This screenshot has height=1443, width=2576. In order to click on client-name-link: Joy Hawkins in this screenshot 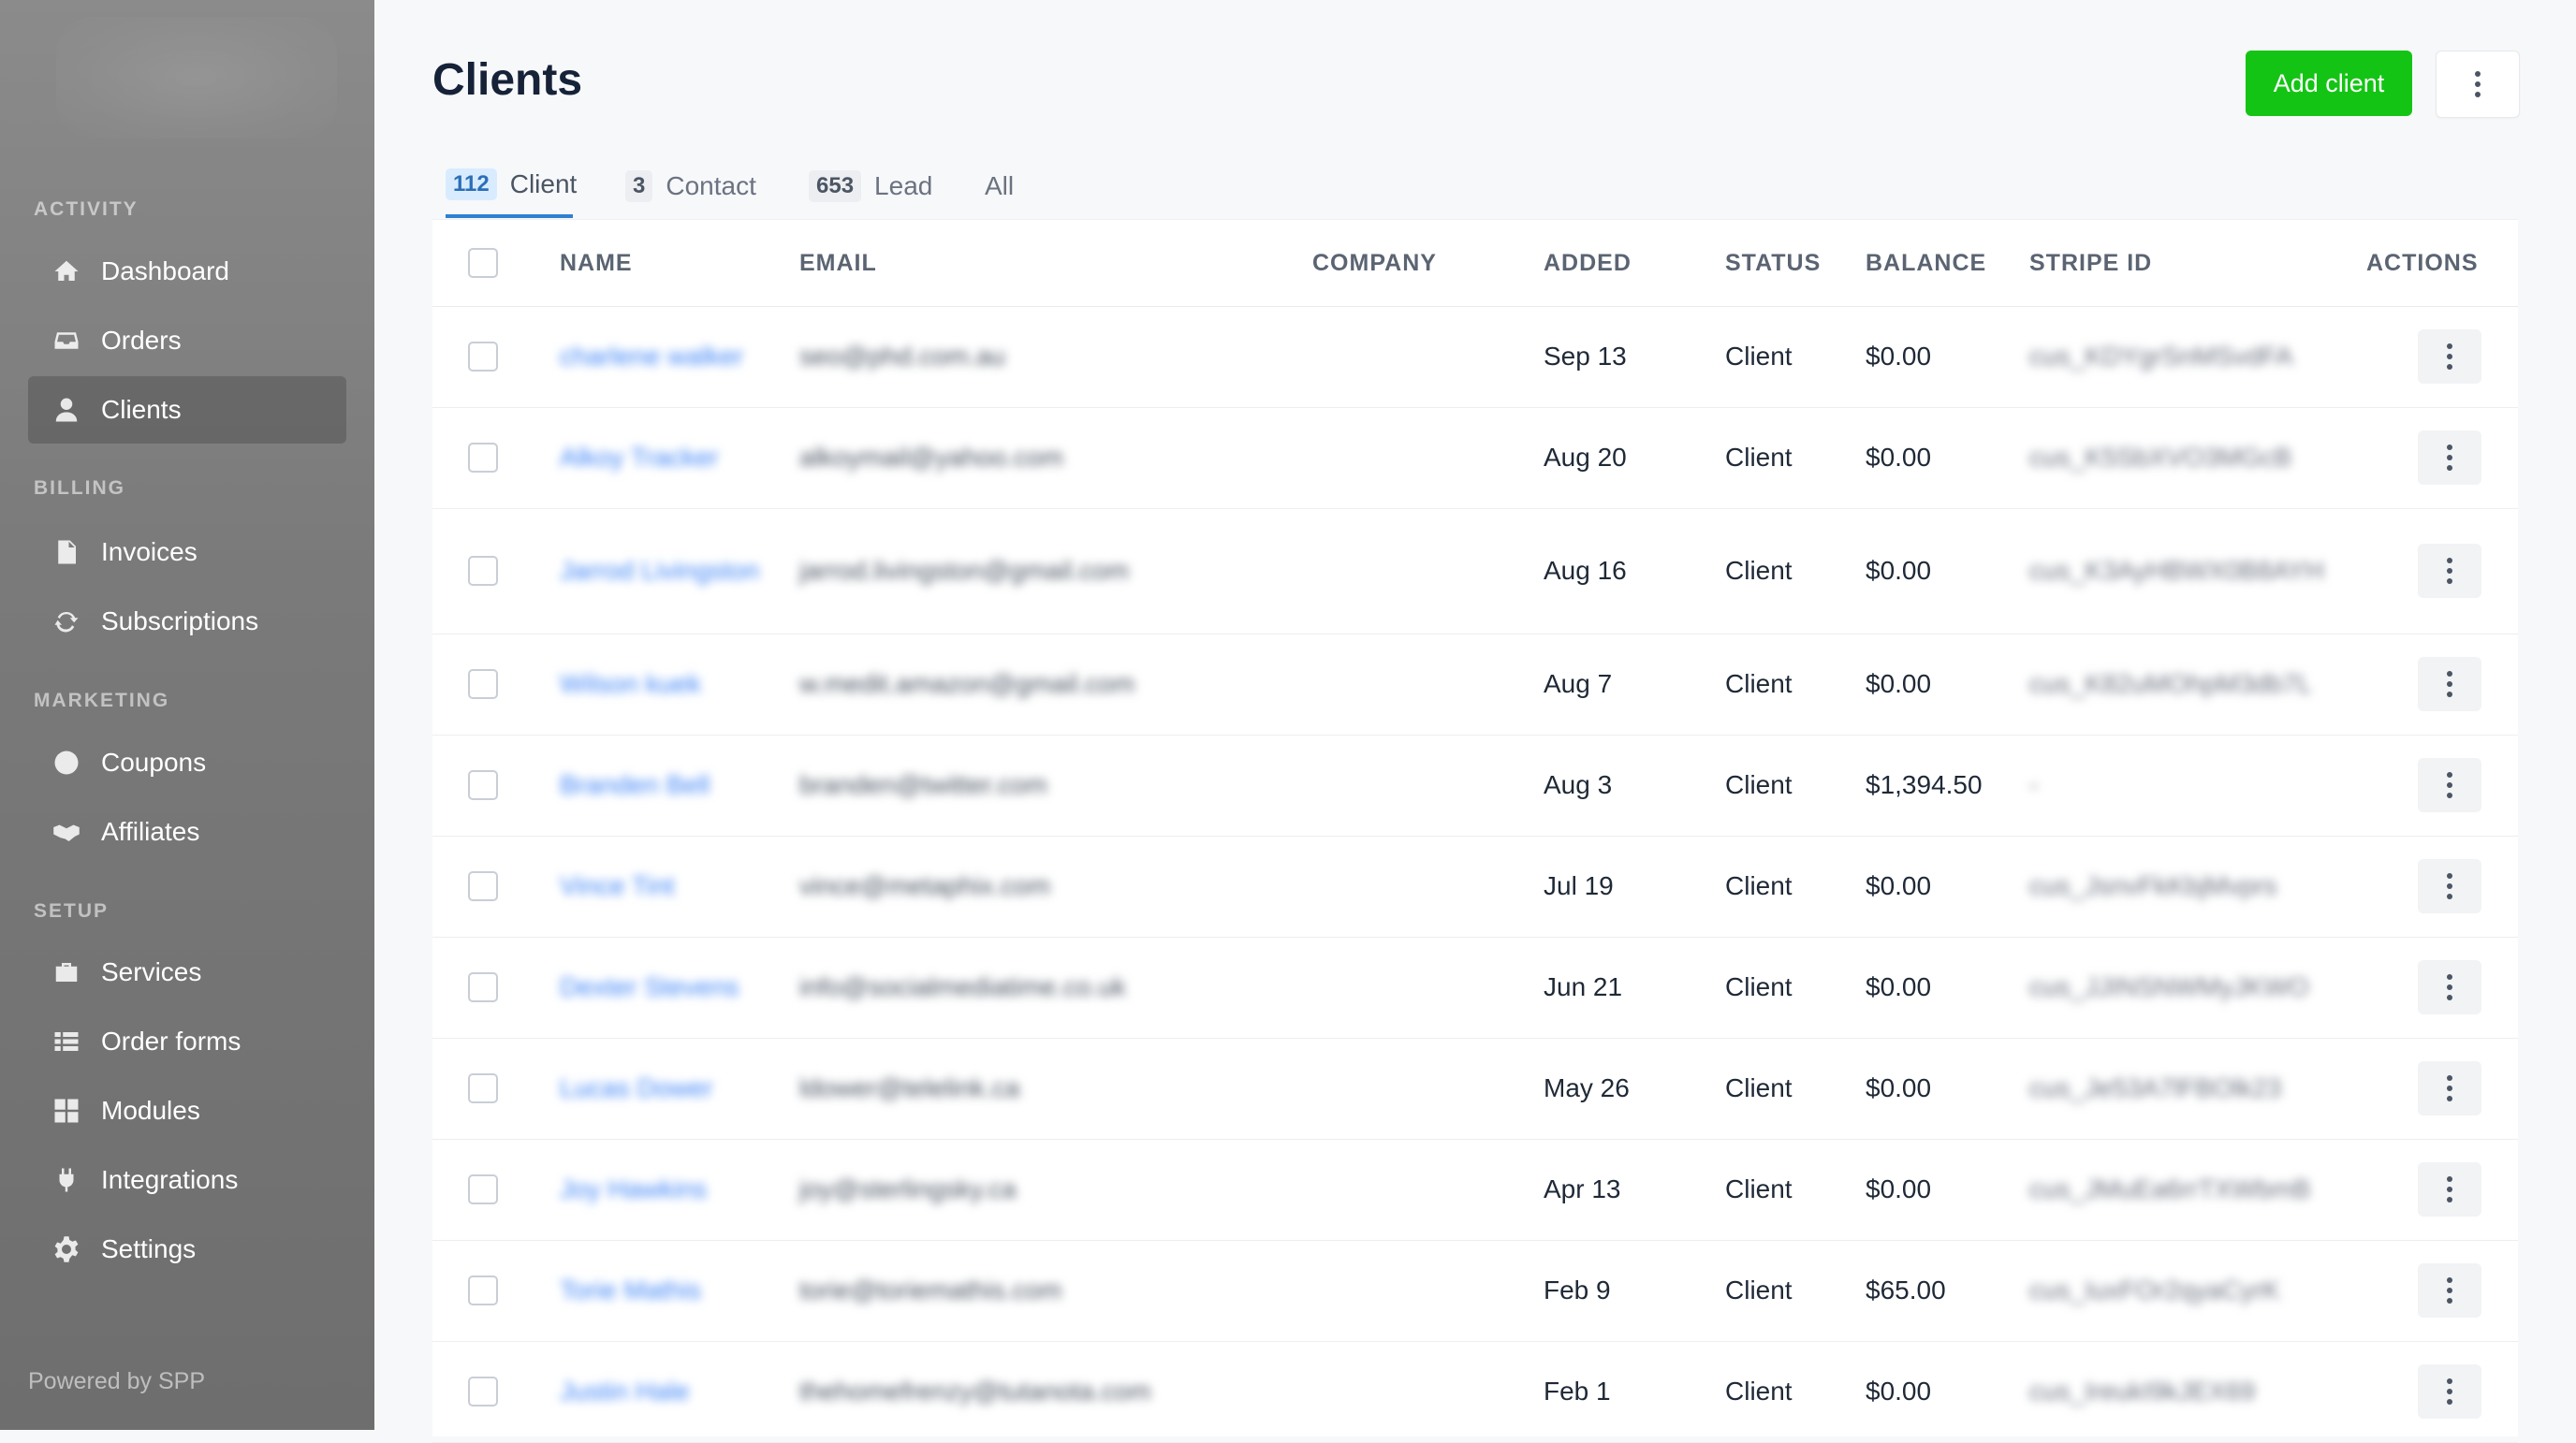, I will do `click(663, 1189)`.